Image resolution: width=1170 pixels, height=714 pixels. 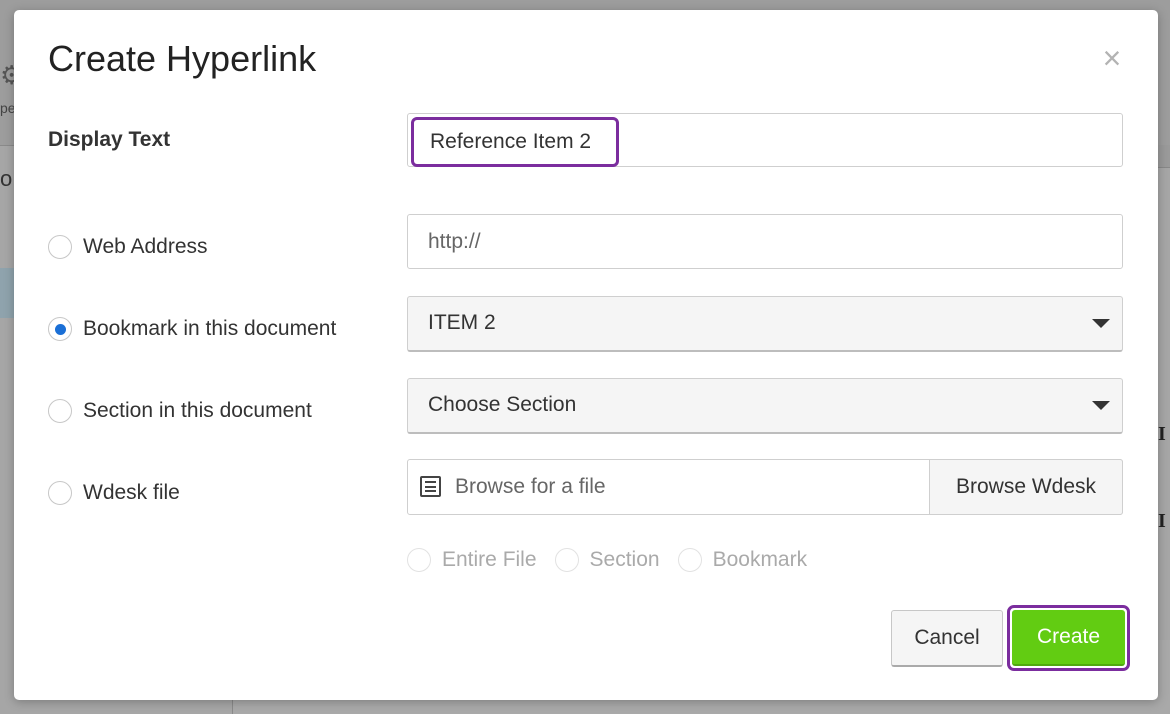 I want to click on option-entire-file: Entire File, so click(x=472, y=560).